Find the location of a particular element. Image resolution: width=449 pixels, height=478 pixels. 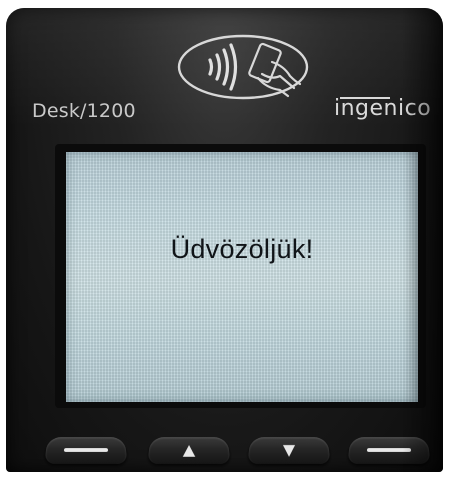

brand-logo: ingenico is located at coordinates (382, 108).